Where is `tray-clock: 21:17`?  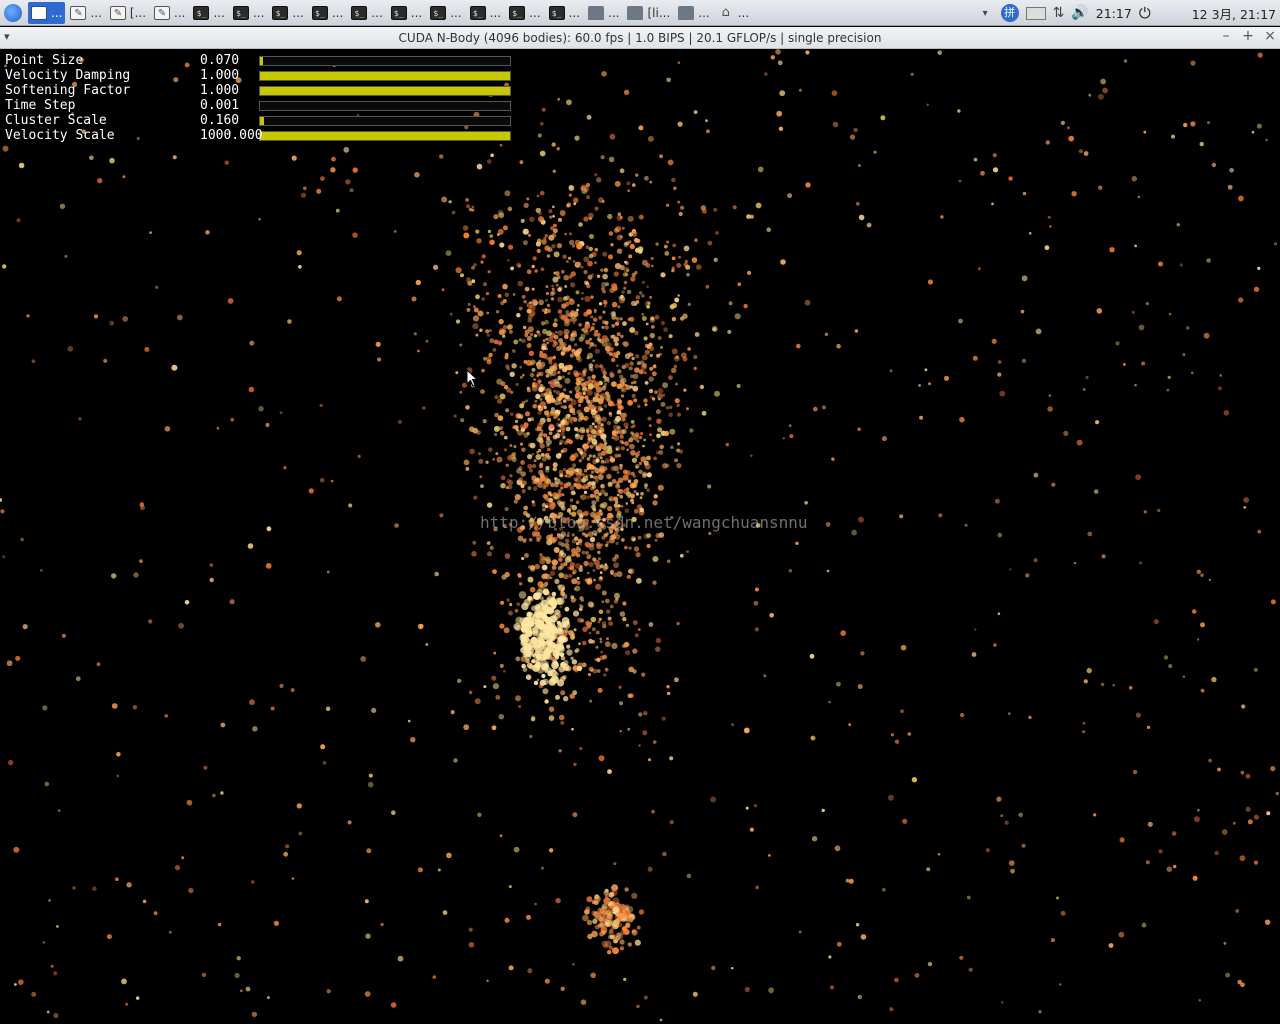 tray-clock: 21:17 is located at coordinates (1114, 13).